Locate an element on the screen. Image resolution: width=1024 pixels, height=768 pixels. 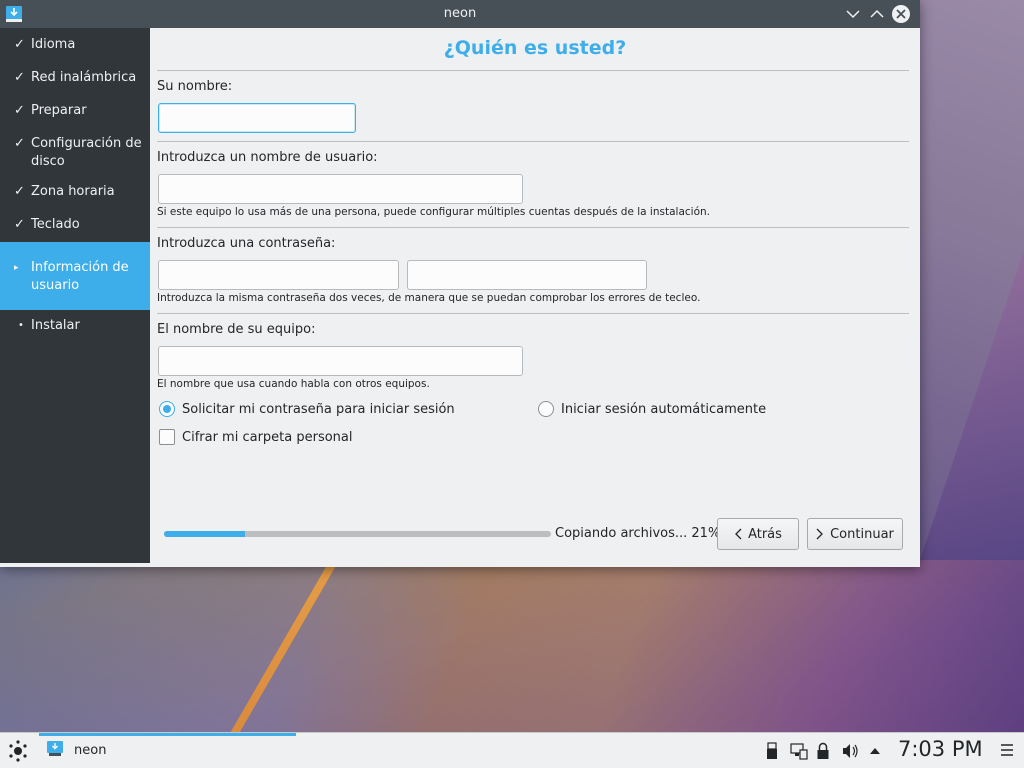
chevron-down-icon is located at coordinates (853, 14).